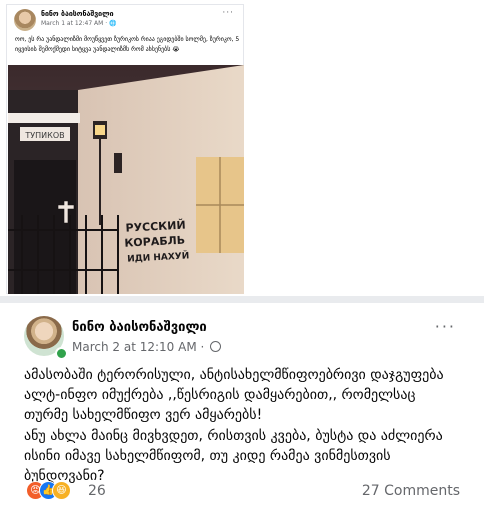  What do you see at coordinates (216, 346) in the screenshot?
I see `globe-icon` at bounding box center [216, 346].